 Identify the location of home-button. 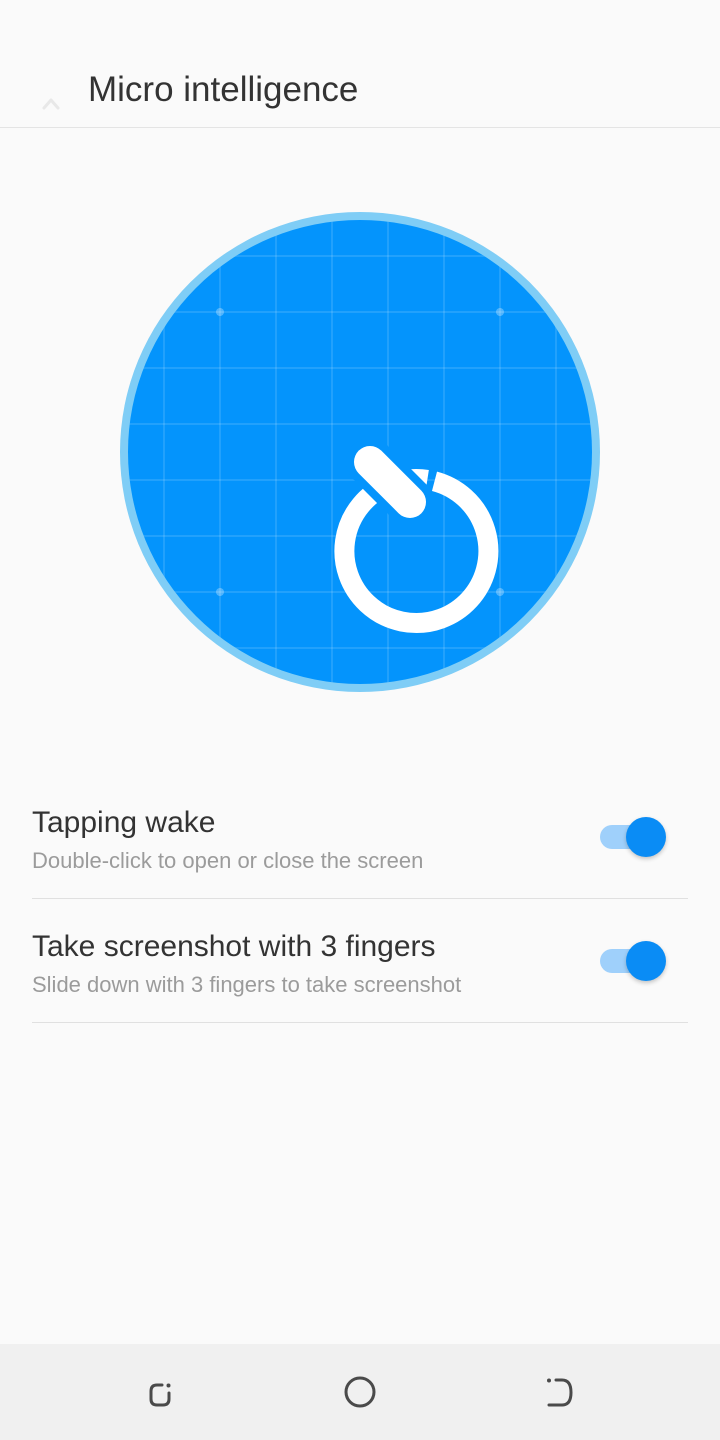
(360, 1392).